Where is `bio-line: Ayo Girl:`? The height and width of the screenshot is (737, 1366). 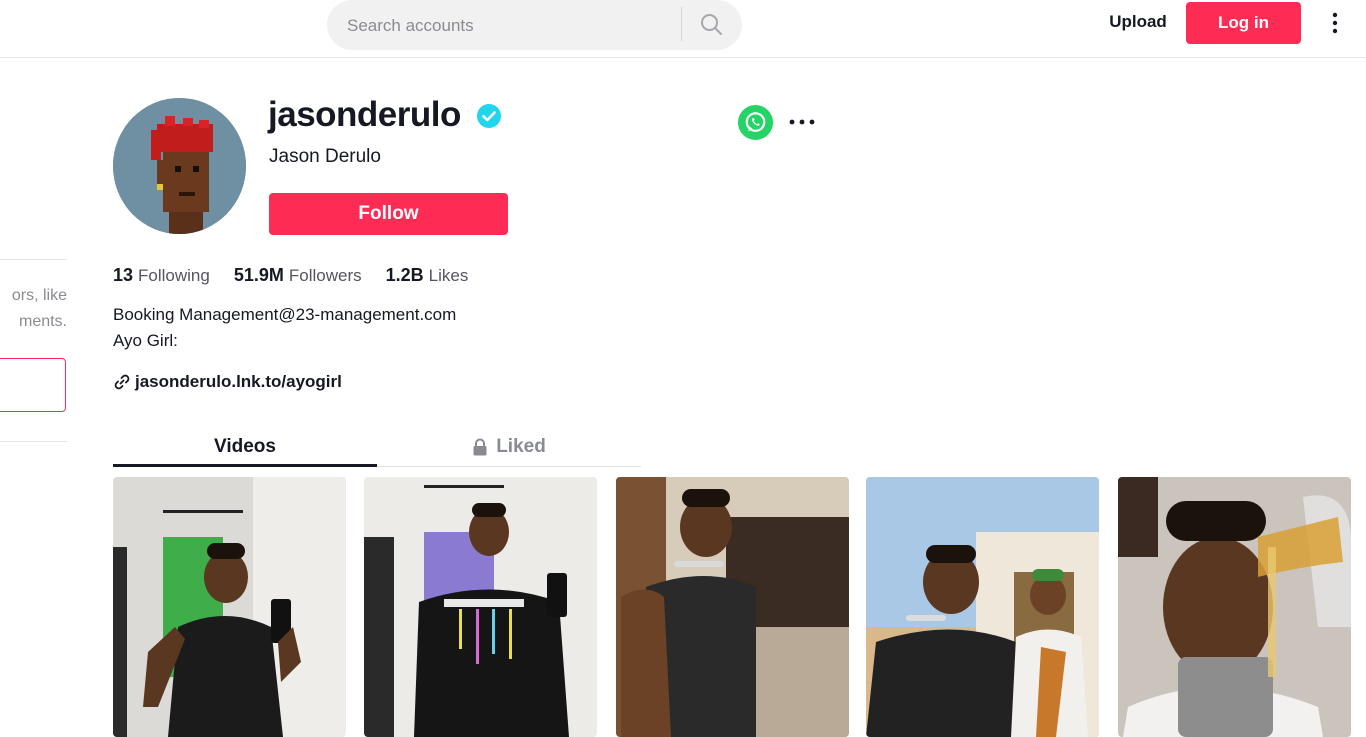
bio-line: Ayo Girl: is located at coordinates (145, 340).